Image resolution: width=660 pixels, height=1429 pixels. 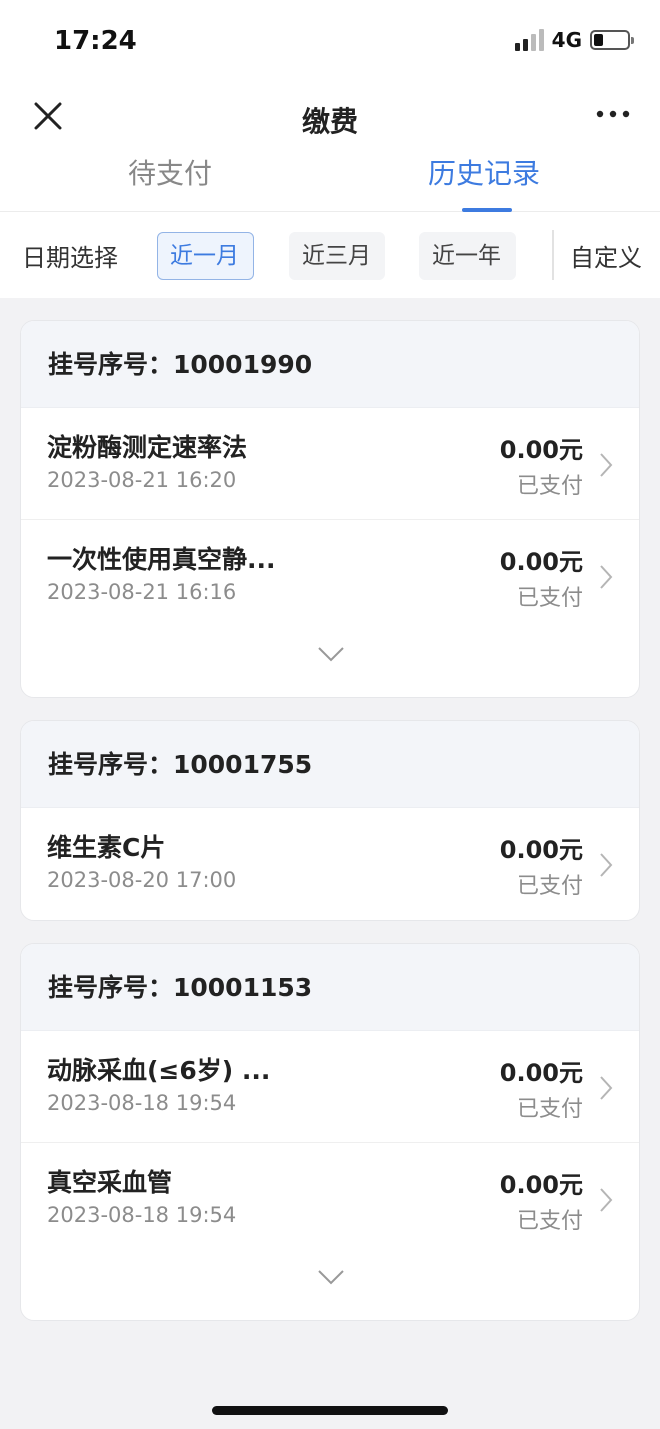 What do you see at coordinates (95, 41) in the screenshot?
I see `status-time: 17:24` at bounding box center [95, 41].